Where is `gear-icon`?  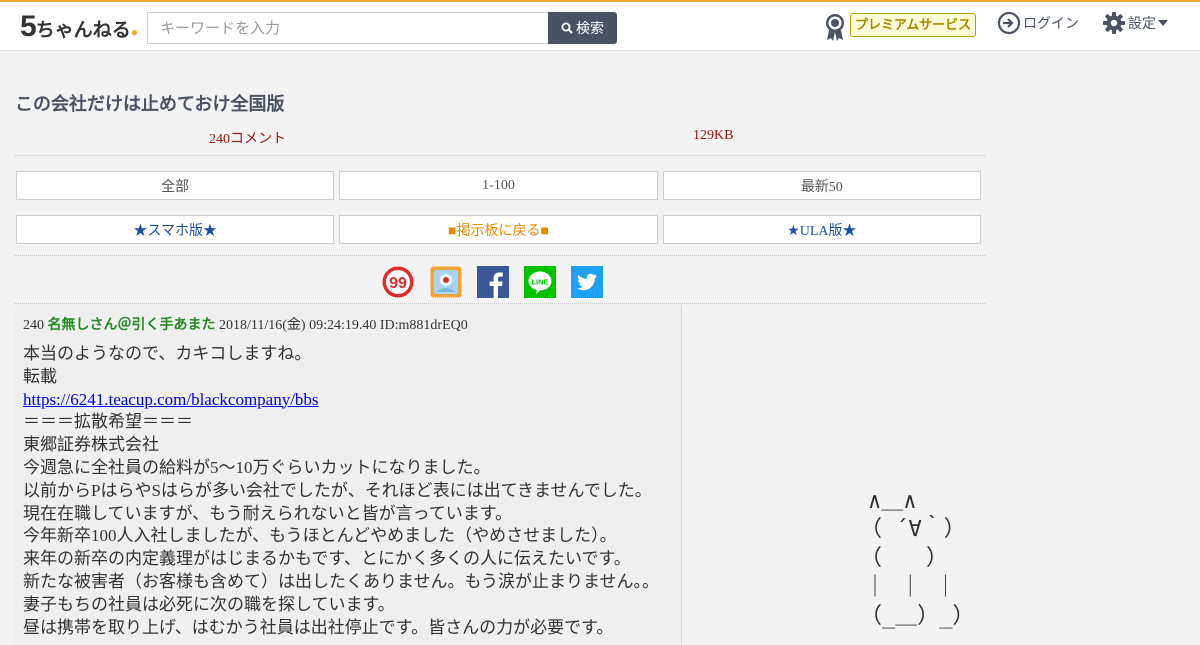
gear-icon is located at coordinates (1114, 23).